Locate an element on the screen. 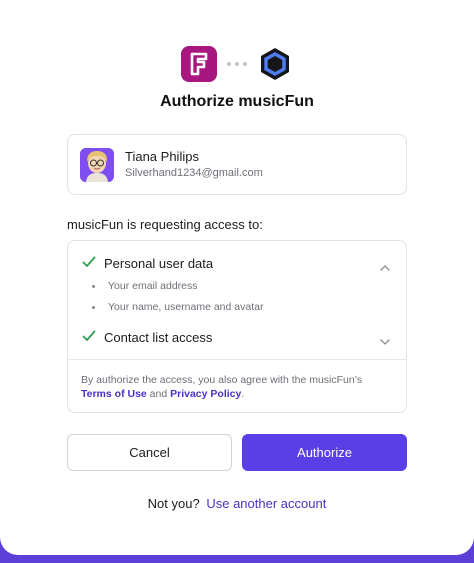 The image size is (474, 563). permission-detail: Your name, username and avatar is located at coordinates (177, 307).